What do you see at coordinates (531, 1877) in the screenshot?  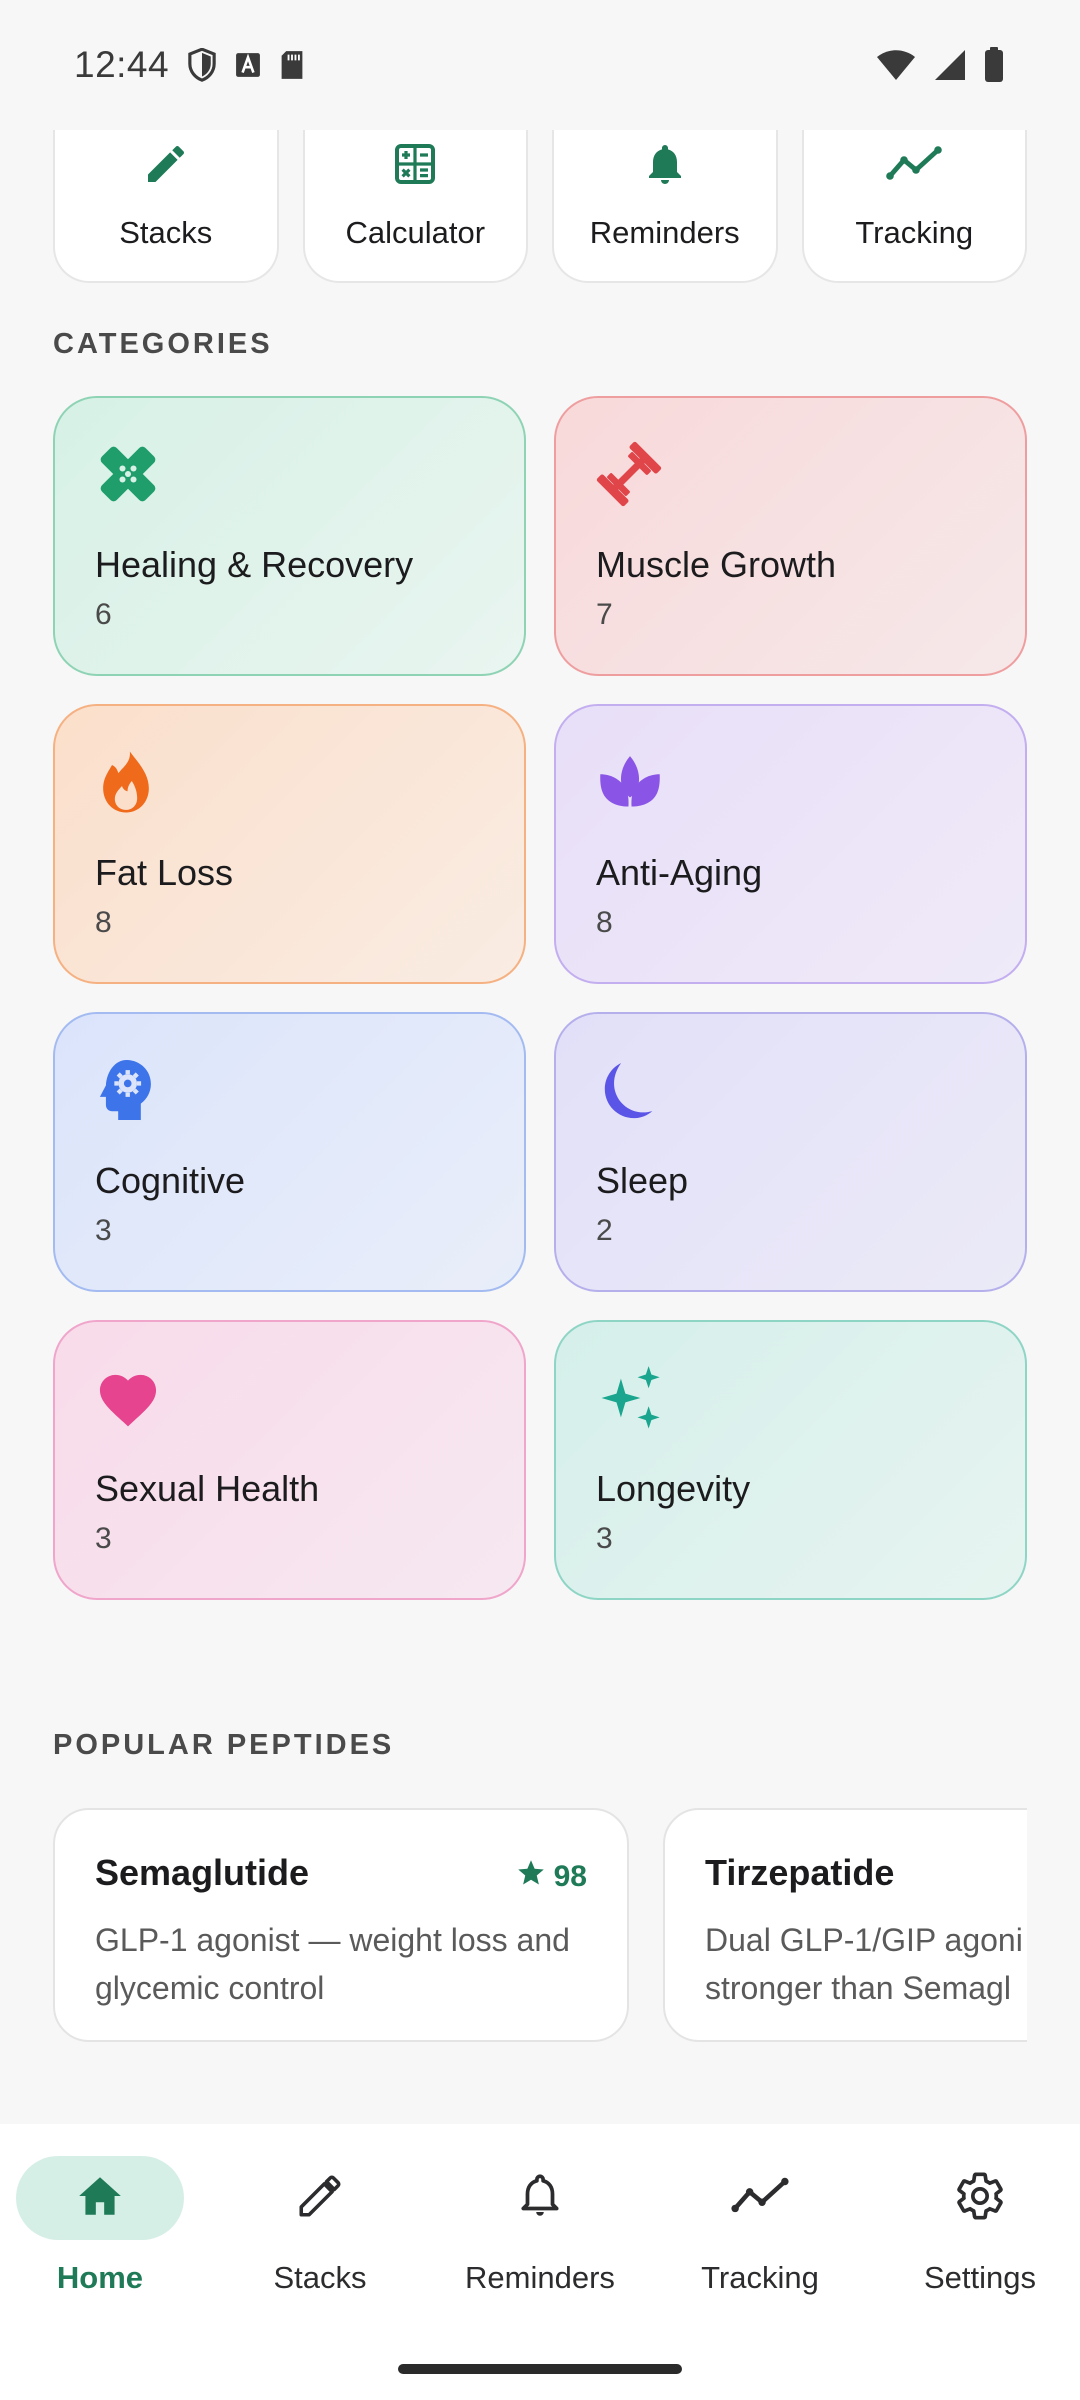 I see `star-icon` at bounding box center [531, 1877].